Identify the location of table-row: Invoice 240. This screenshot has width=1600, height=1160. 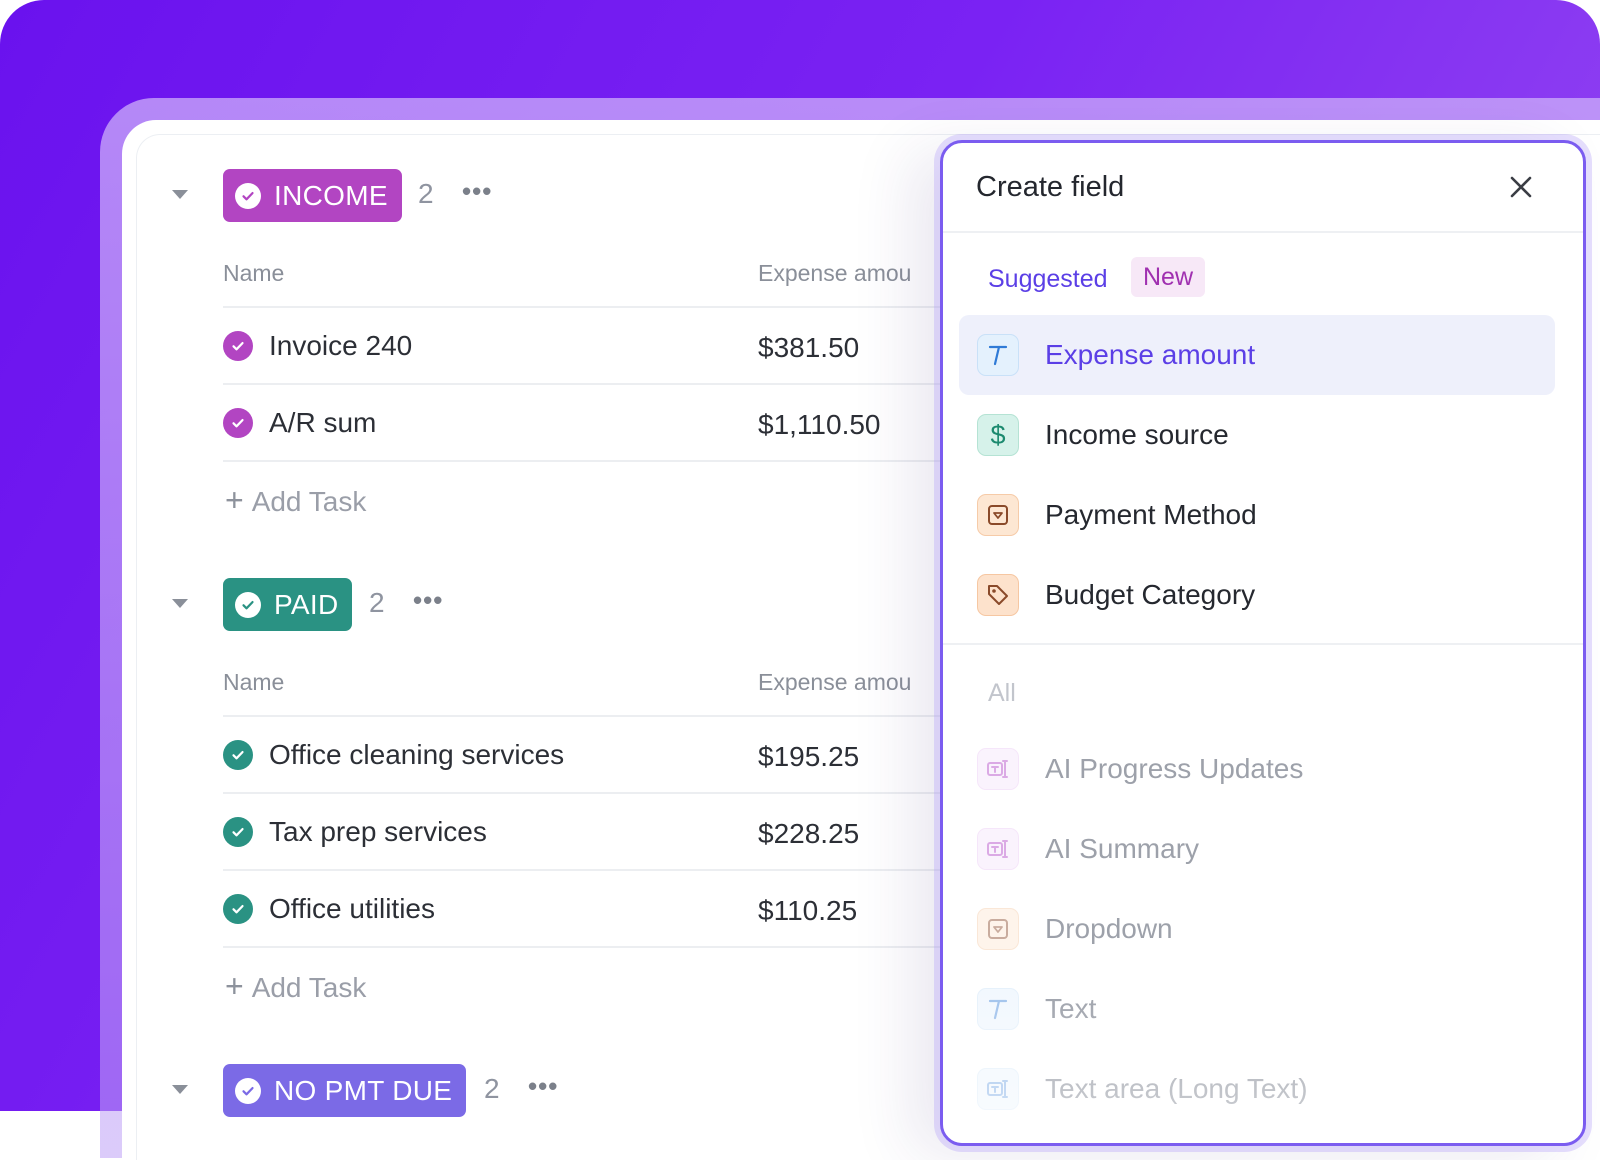
(317, 346).